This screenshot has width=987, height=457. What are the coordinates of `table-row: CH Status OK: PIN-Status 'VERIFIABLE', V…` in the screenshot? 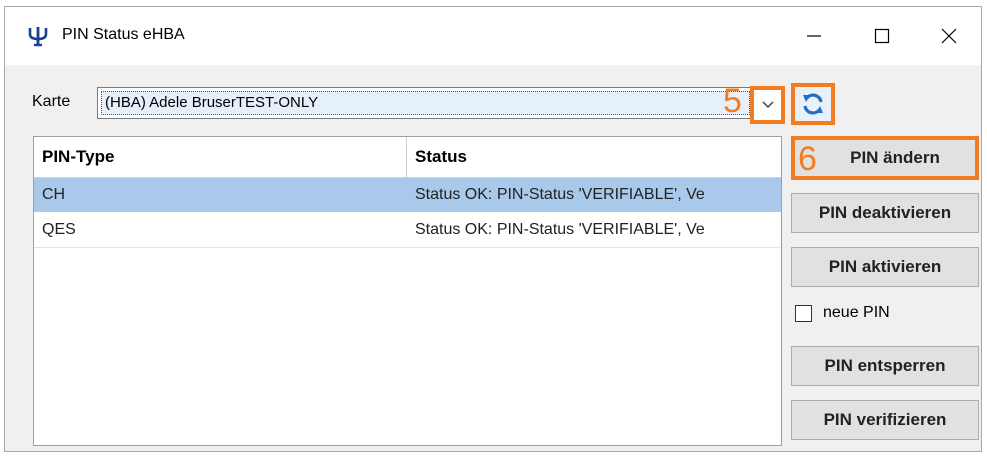 It's located at (407, 195).